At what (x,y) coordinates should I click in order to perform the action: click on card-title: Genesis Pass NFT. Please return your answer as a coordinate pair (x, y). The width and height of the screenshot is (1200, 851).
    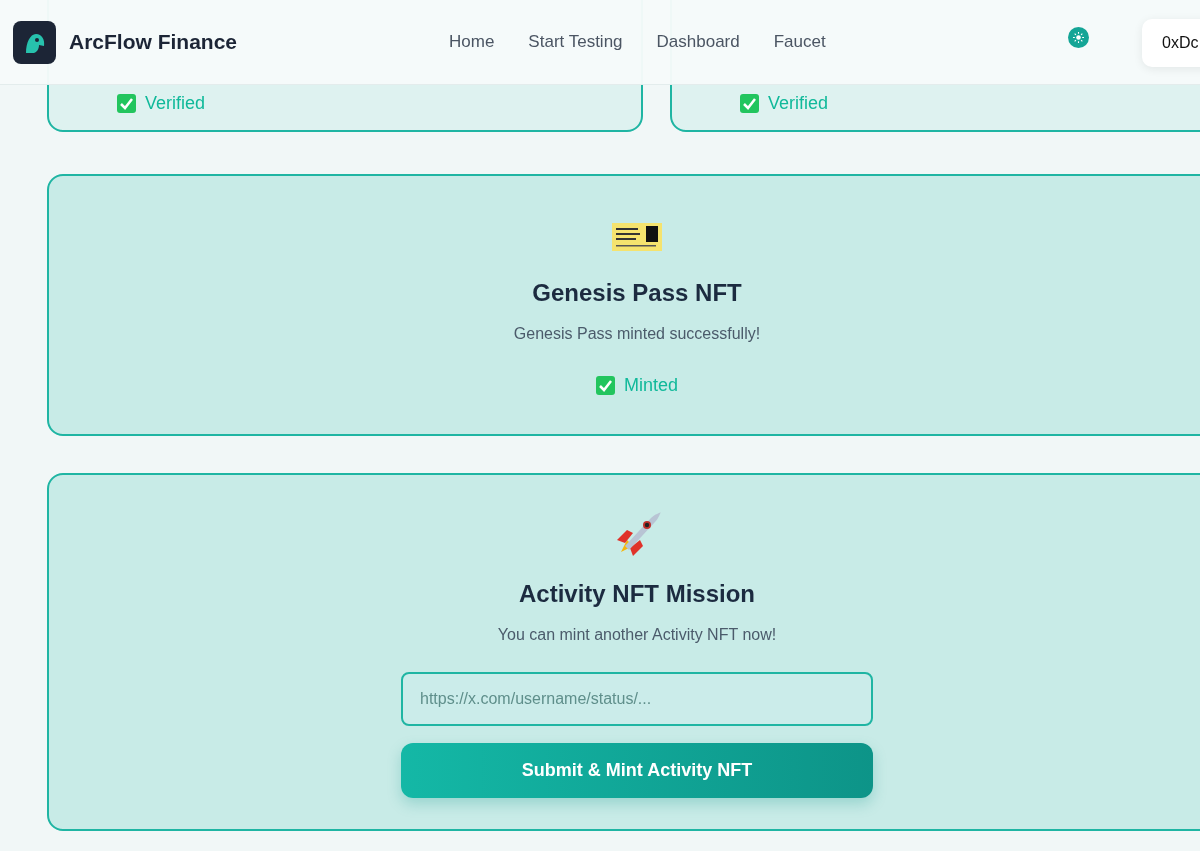
    Looking at the image, I should click on (637, 293).